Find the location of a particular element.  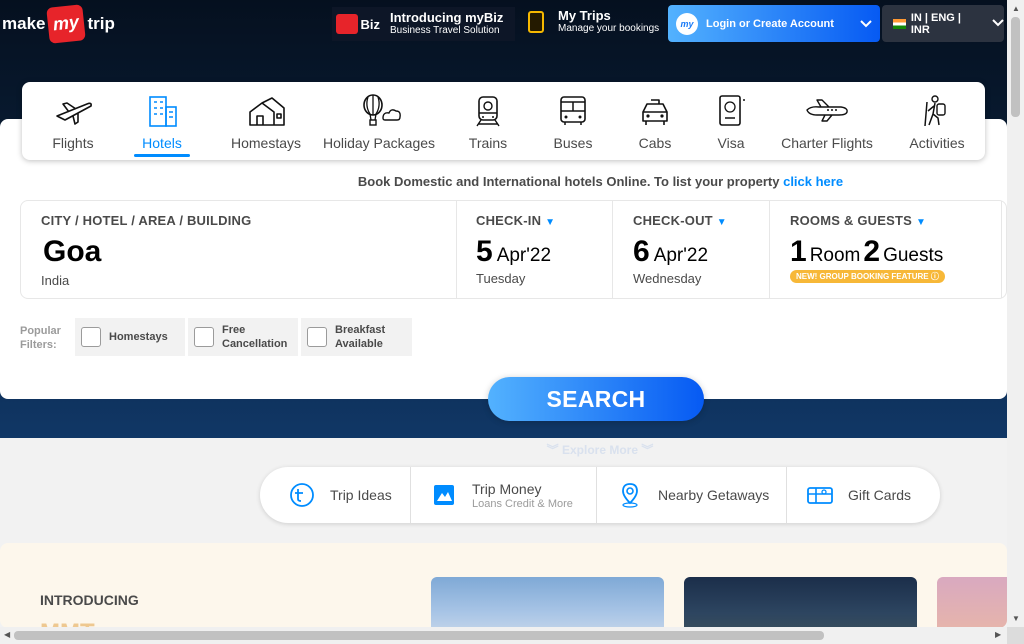

login-button: my Login or Create Account is located at coordinates (774, 23).